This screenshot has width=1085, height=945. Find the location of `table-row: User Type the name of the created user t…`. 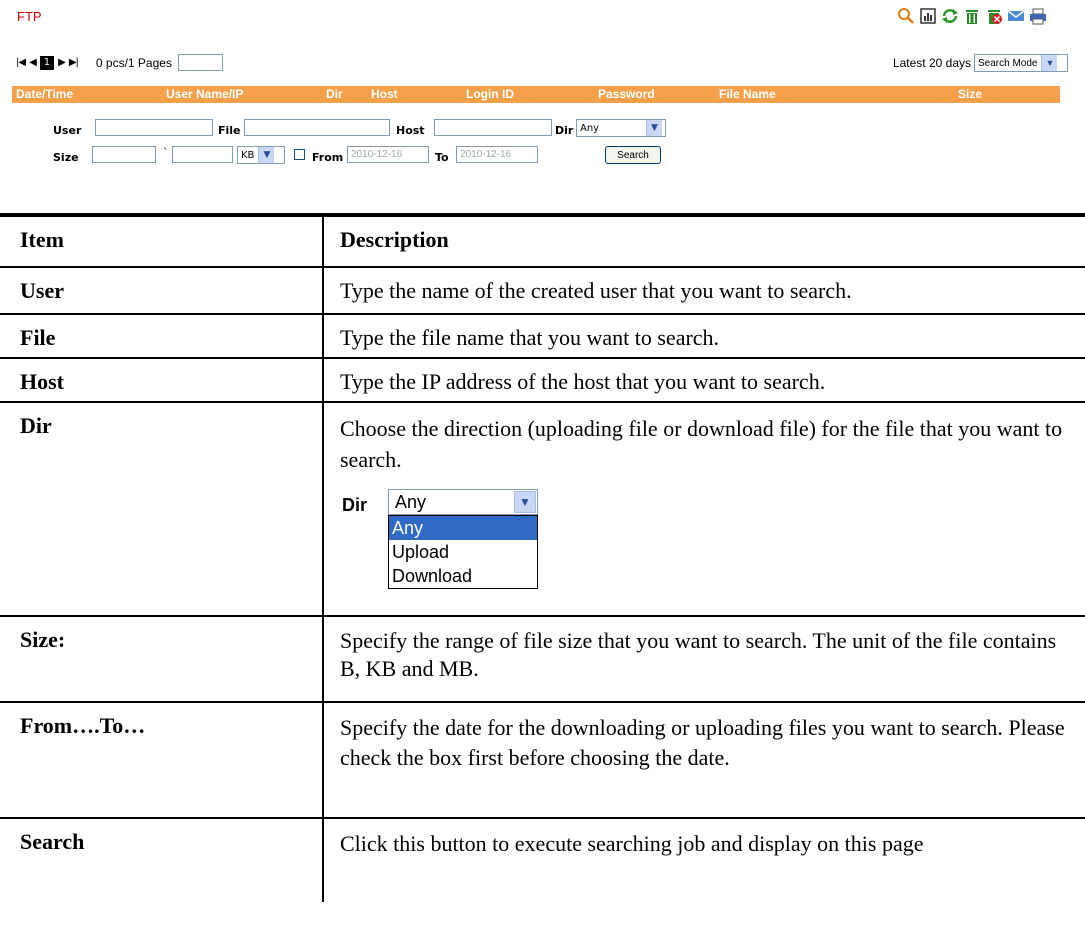

table-row: User Type the name of the created user t… is located at coordinates (542, 290).